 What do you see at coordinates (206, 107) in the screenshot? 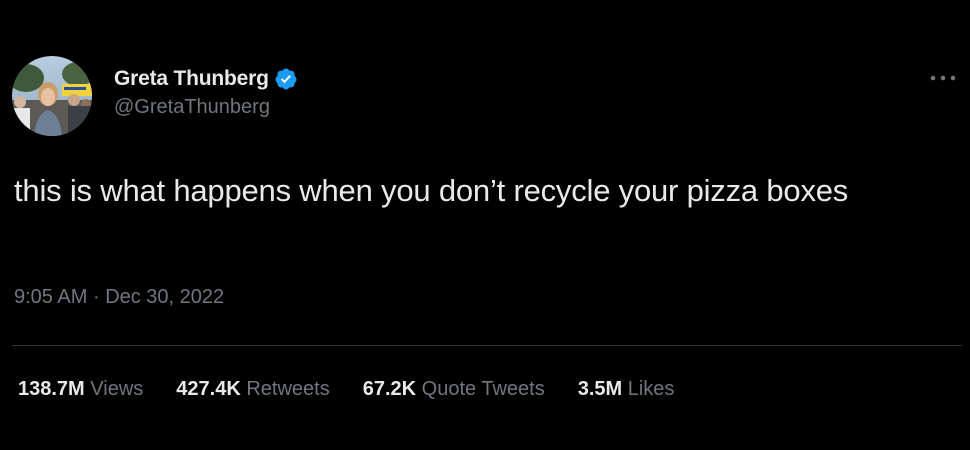
I see `handle: @GretaThunberg` at bounding box center [206, 107].